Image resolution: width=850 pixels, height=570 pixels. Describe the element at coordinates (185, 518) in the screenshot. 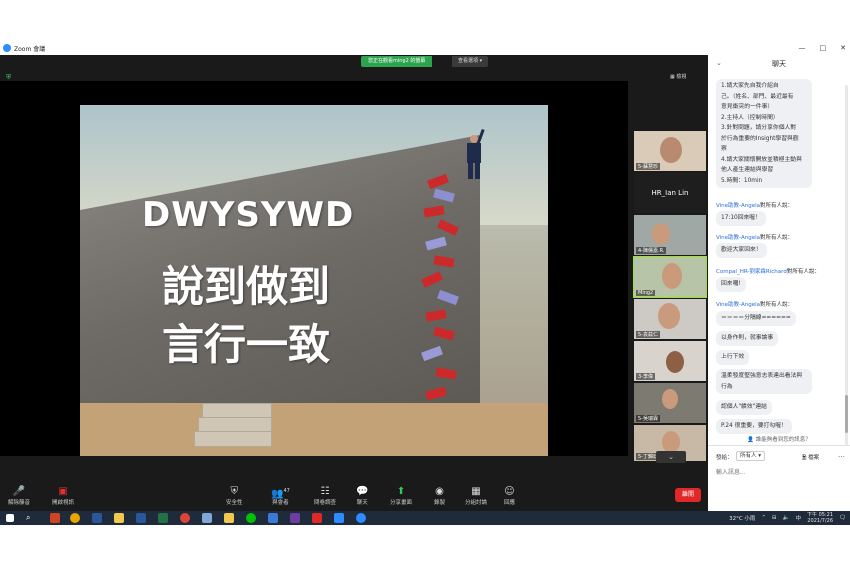

I see `browser-icon` at that location.